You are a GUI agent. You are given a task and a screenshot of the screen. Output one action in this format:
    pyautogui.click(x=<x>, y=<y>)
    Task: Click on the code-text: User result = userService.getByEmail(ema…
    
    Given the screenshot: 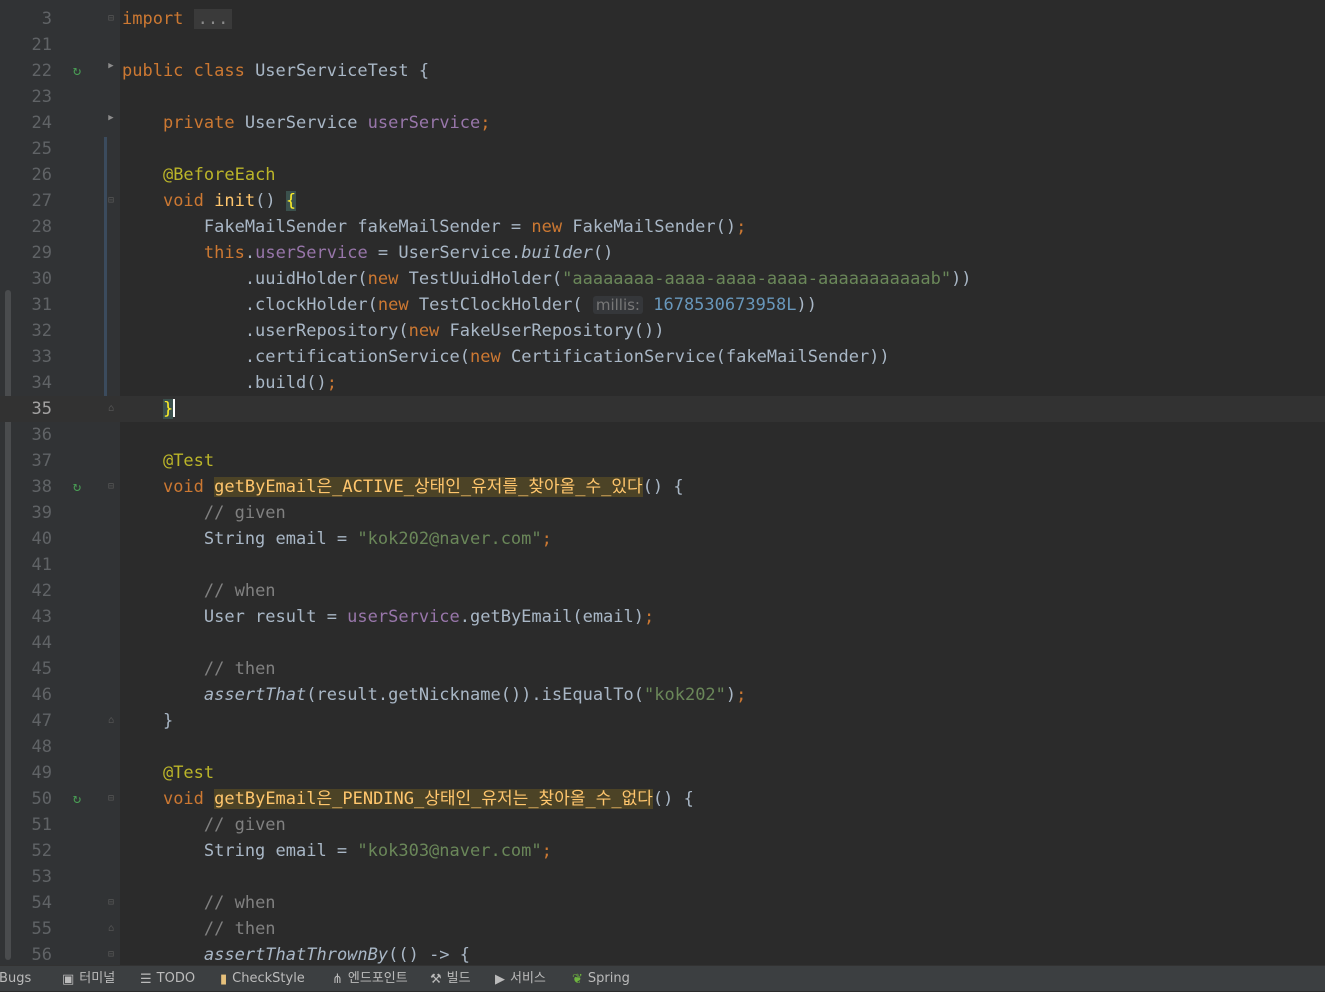 What is the action you would take?
    pyautogui.click(x=388, y=617)
    